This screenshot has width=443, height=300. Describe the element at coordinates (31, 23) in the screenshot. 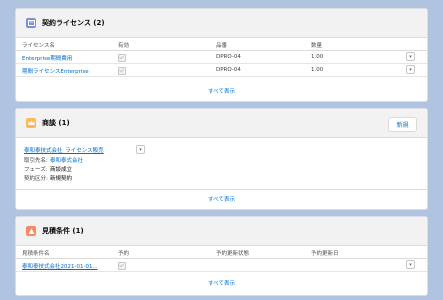

I see `license-icon` at that location.